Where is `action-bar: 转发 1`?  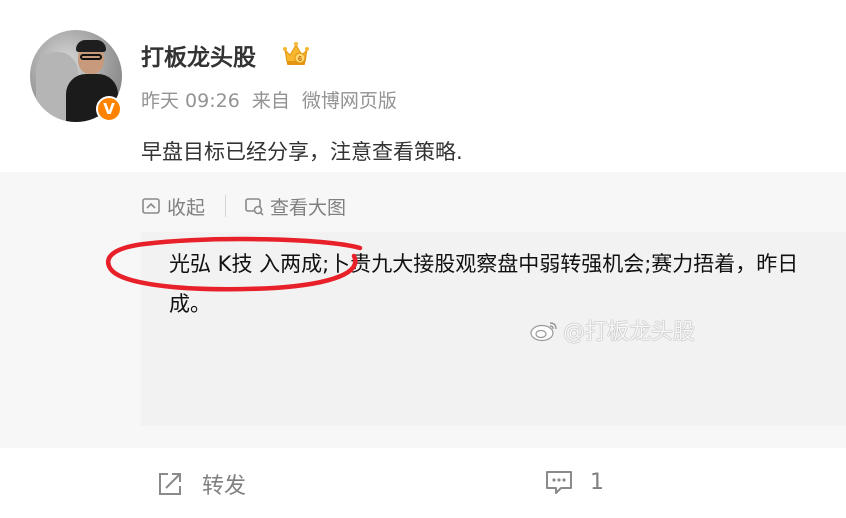
action-bar: 转发 1 is located at coordinates (423, 486).